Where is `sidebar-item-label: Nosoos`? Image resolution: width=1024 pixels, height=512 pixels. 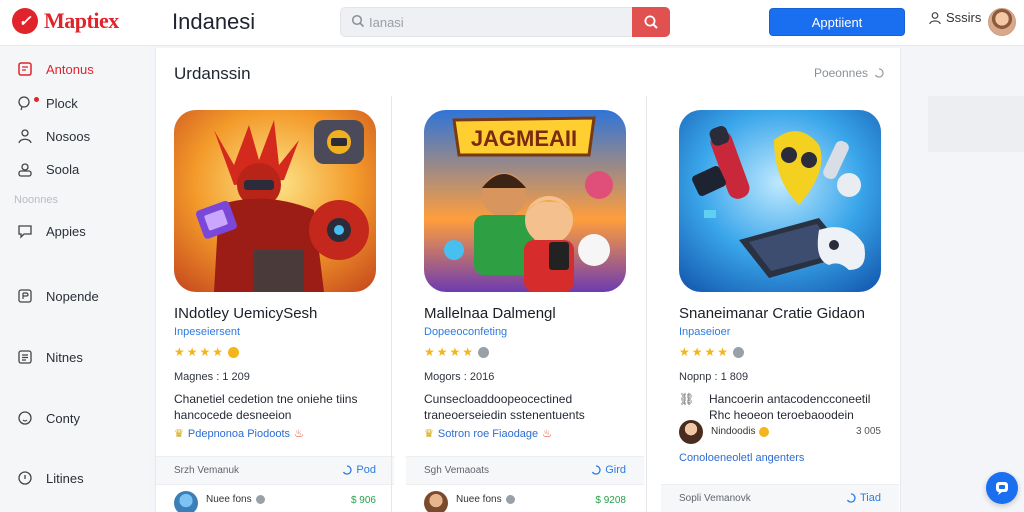 sidebar-item-label: Nosoos is located at coordinates (68, 136).